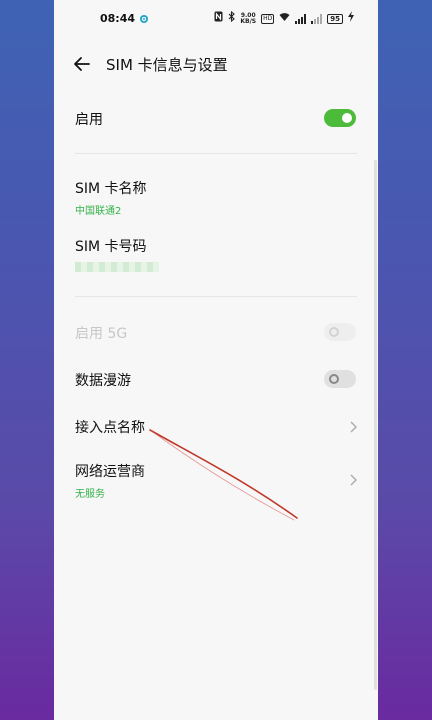 This screenshot has width=432, height=720. Describe the element at coordinates (89, 120) in the screenshot. I see `enable-label: 启用` at that location.